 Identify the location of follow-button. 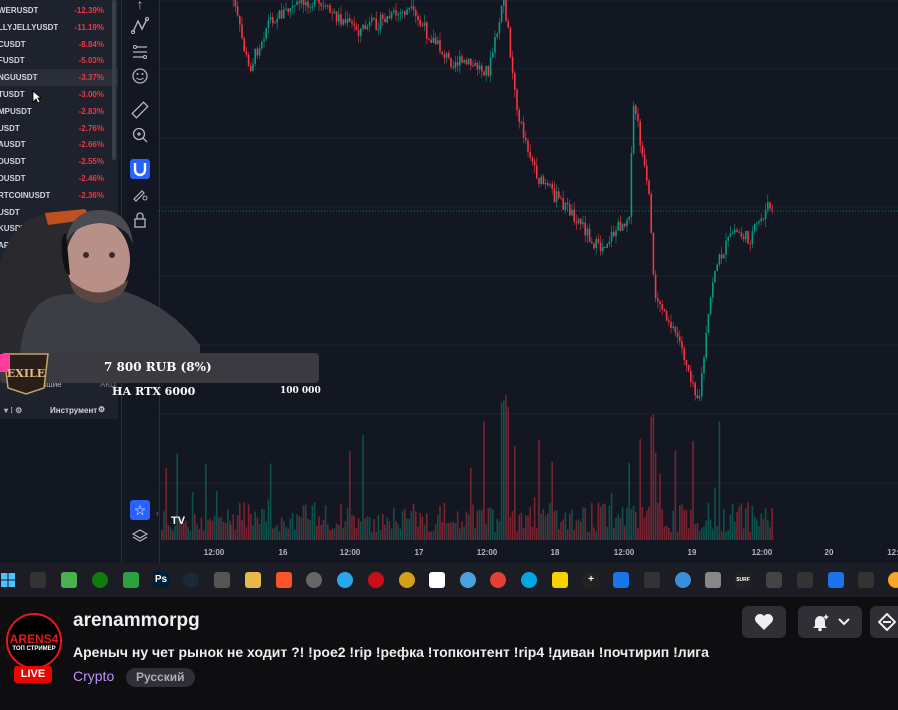
(764, 622).